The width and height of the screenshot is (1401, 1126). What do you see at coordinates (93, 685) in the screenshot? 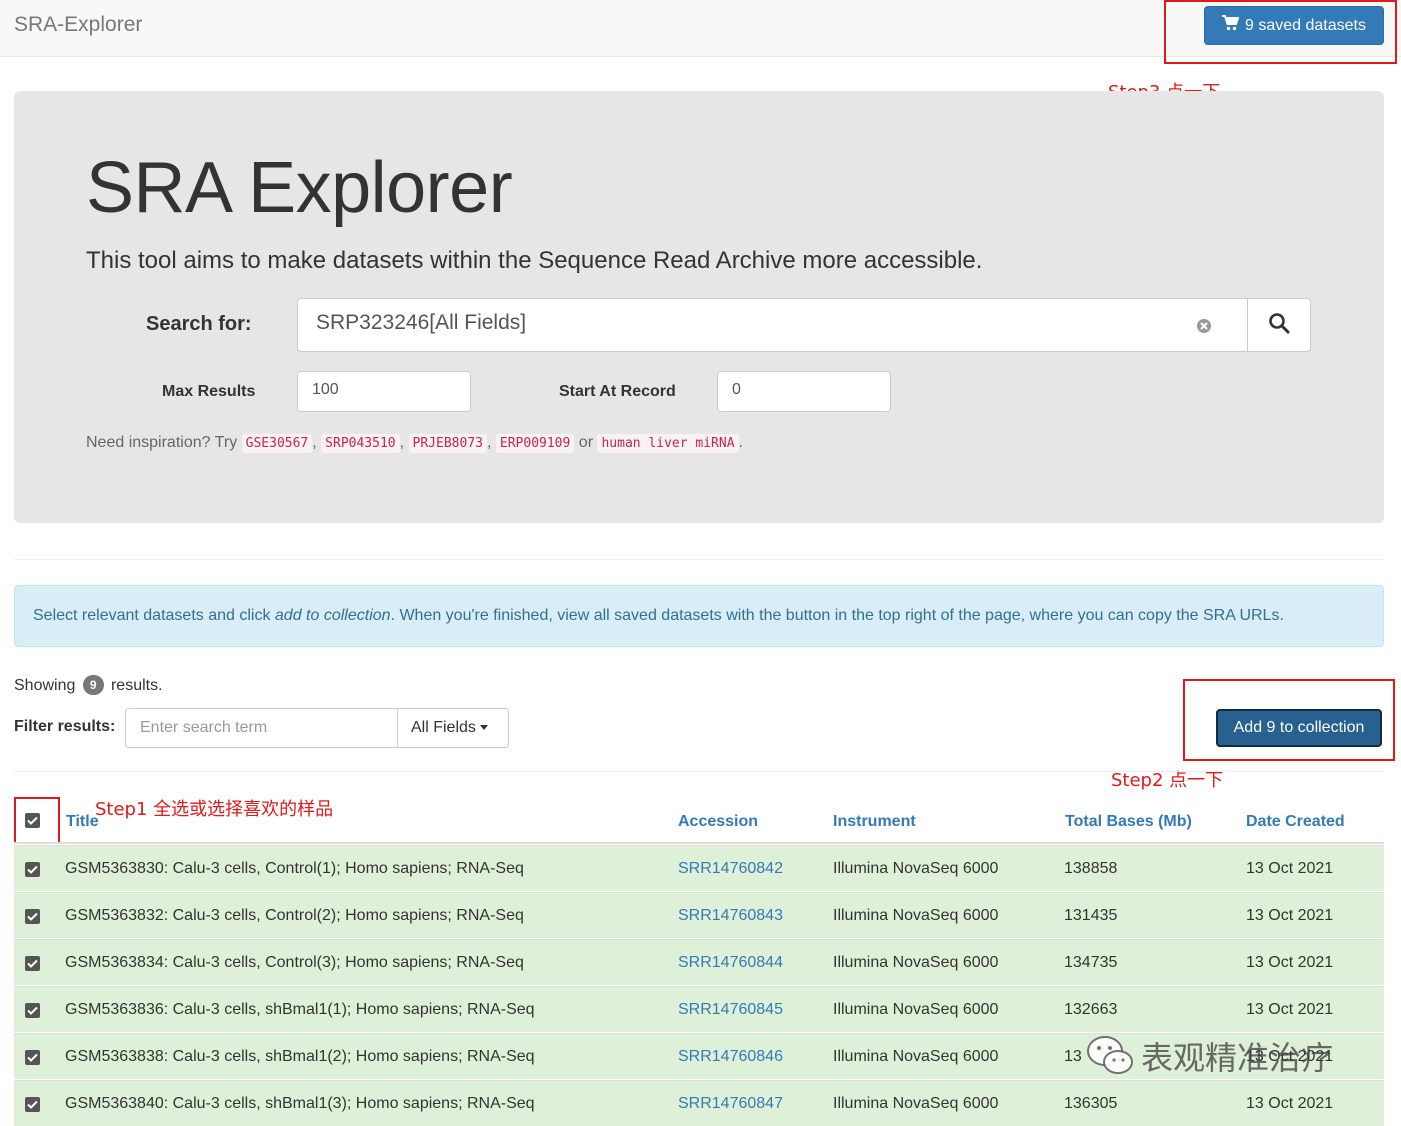
I see `results-badge: 9` at bounding box center [93, 685].